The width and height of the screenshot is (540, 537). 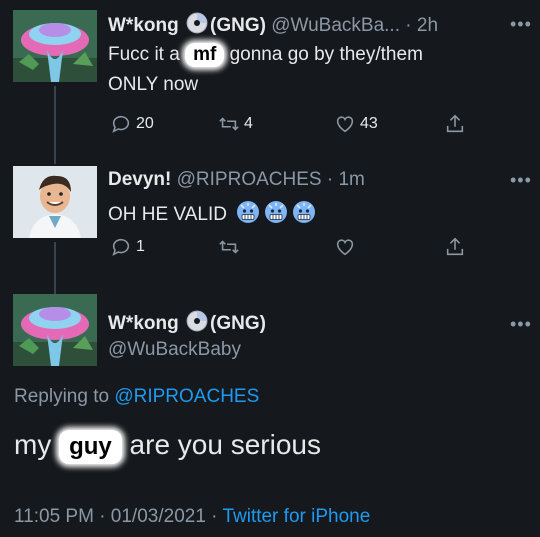 I want to click on reply-count: 20, so click(x=145, y=123).